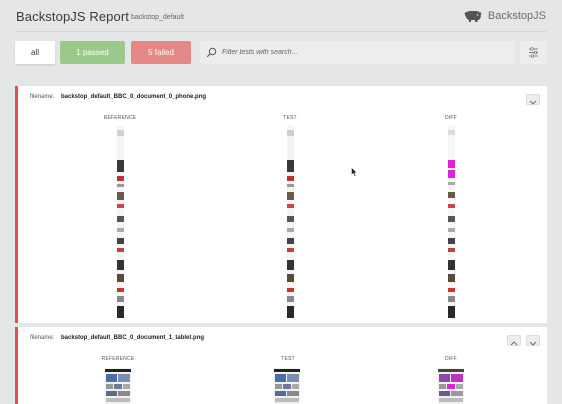  Describe the element at coordinates (35, 52) in the screenshot. I see `filter-all-button: all` at that location.